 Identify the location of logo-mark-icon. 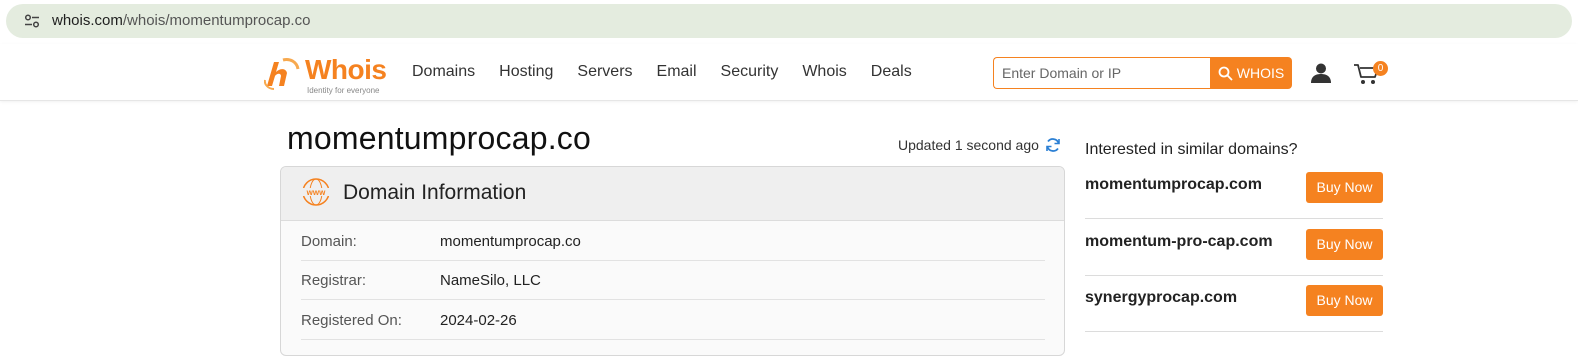
(282, 74).